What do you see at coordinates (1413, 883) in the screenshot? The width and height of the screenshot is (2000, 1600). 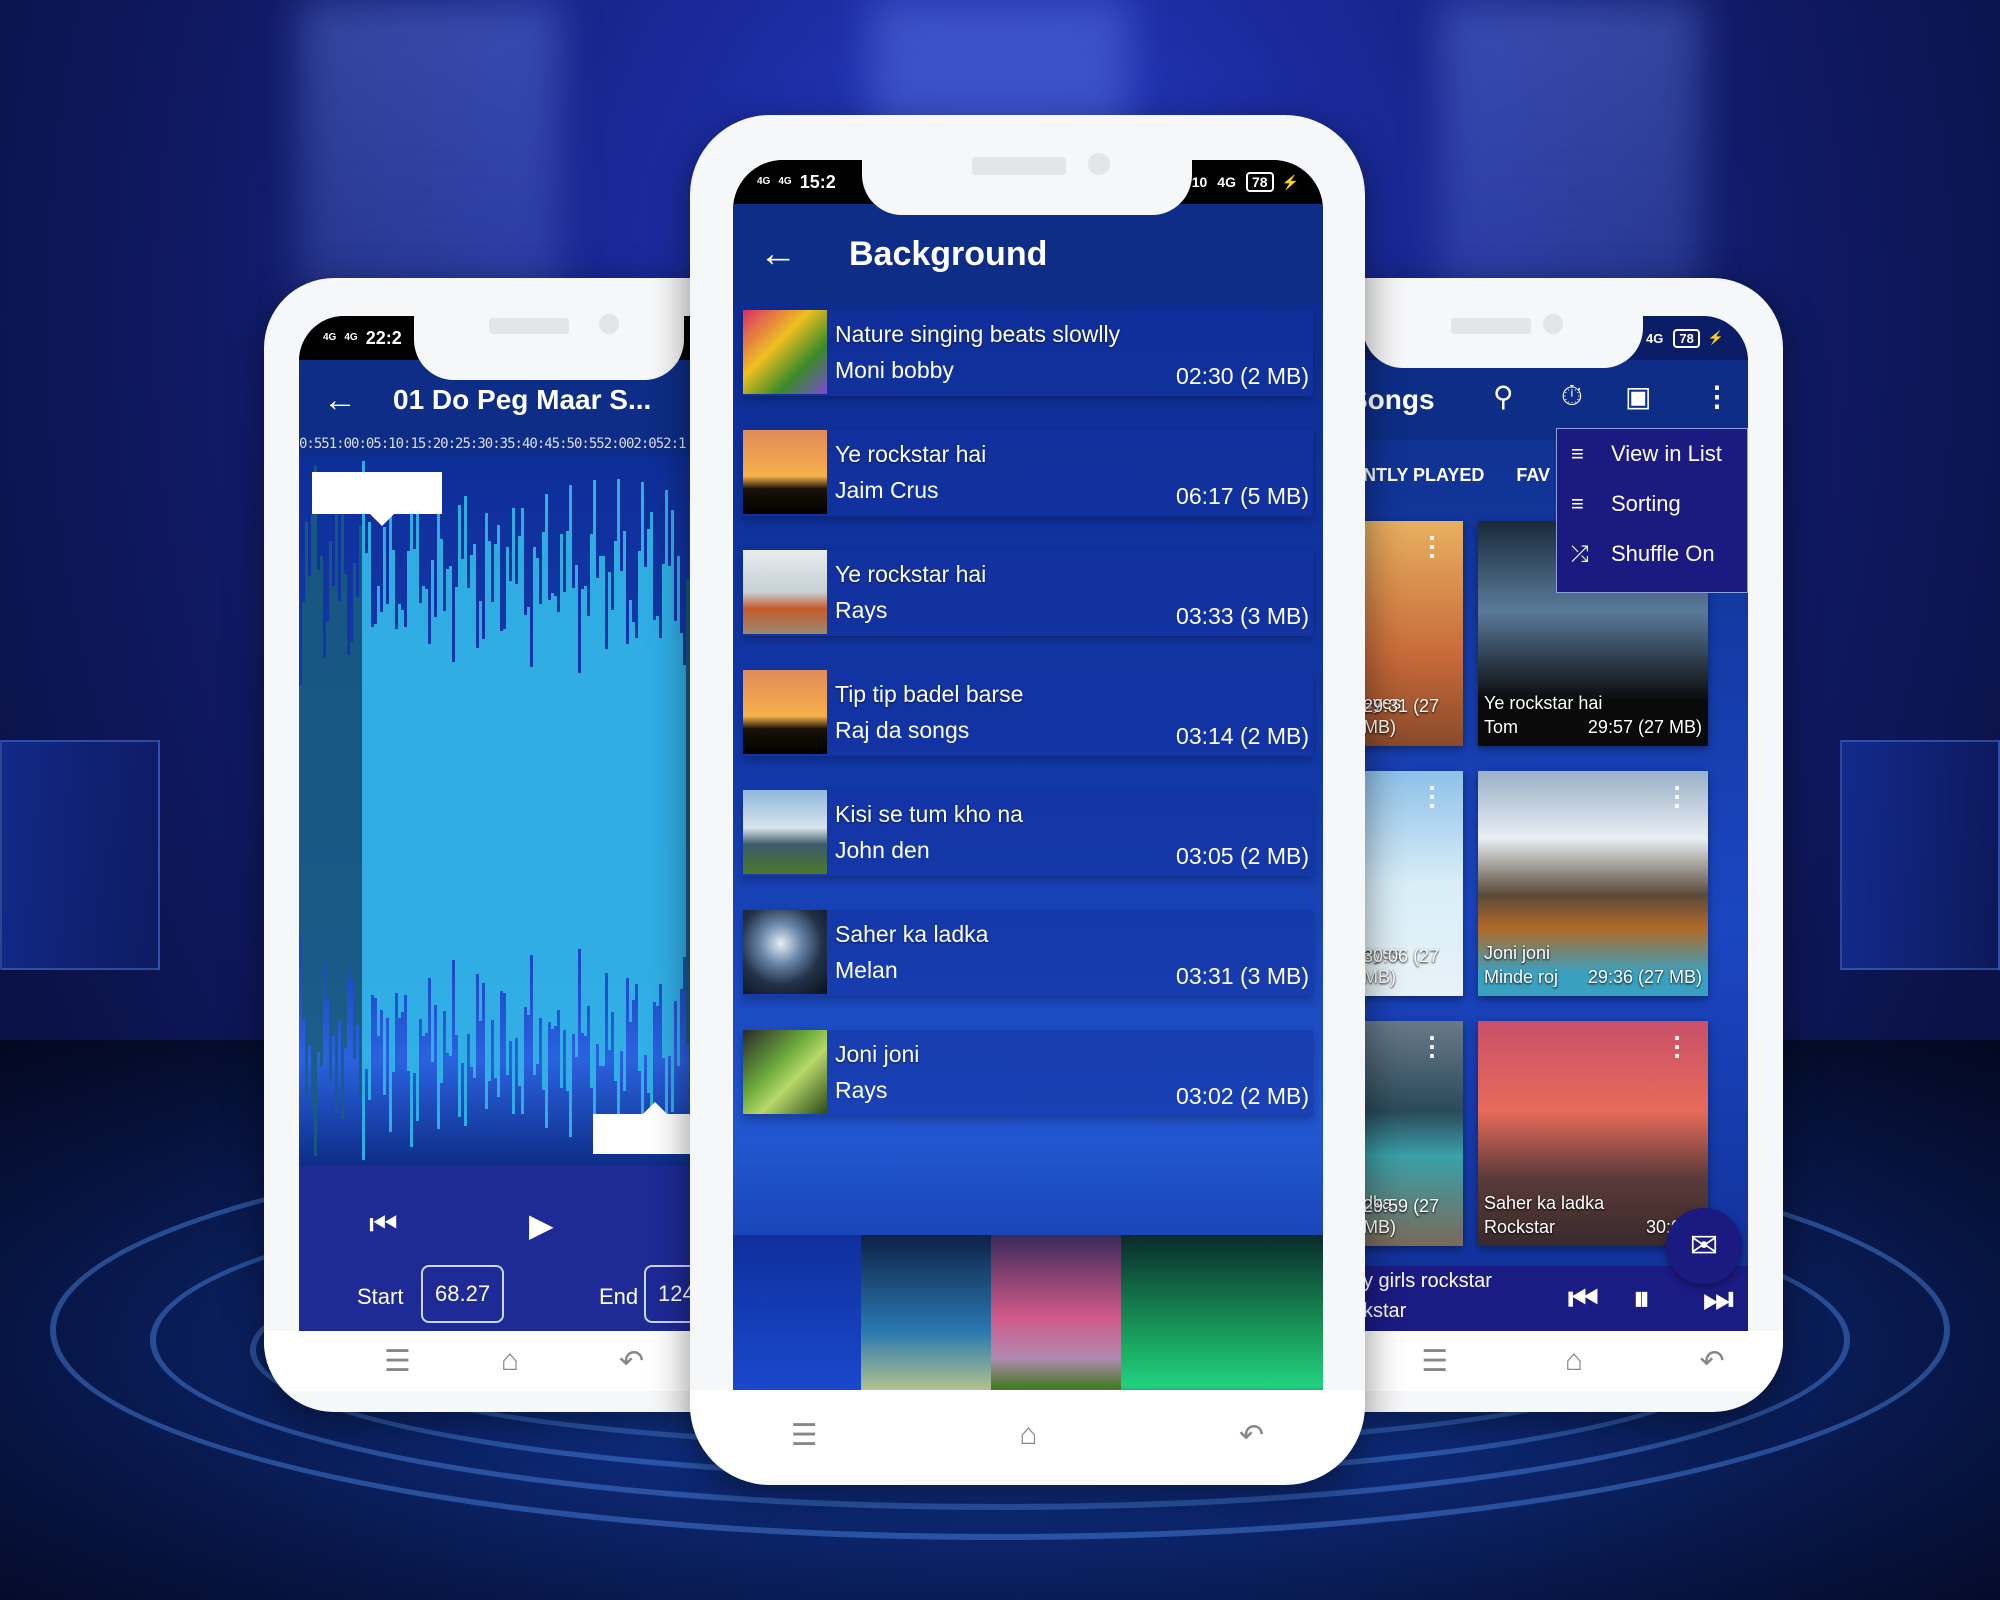 I see `song-grid-tile: ⋮ eyes 30:06 (27 MB)` at bounding box center [1413, 883].